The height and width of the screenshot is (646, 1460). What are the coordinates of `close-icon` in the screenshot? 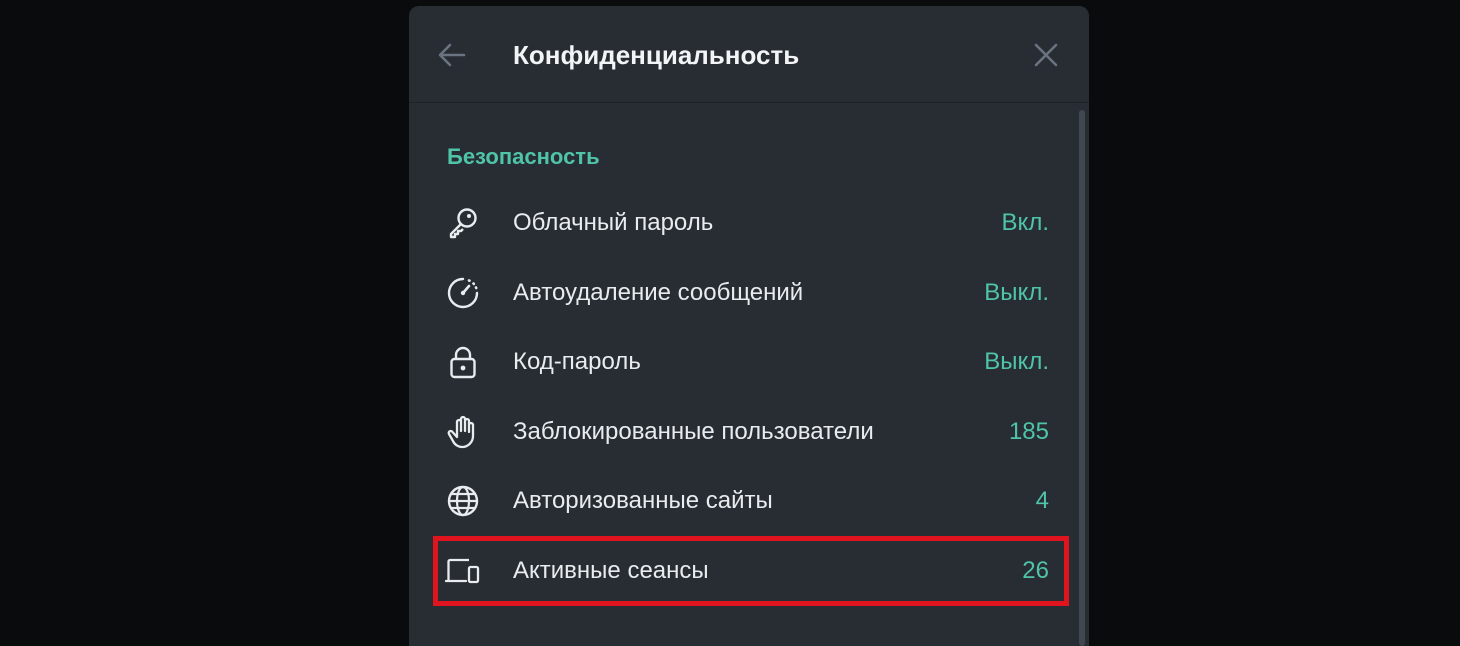 It's located at (1046, 55).